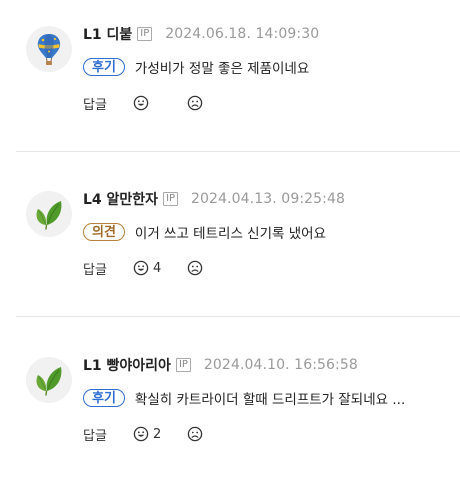 The height and width of the screenshot is (479, 460). I want to click on comment-actions: 답글 2, so click(143, 434).